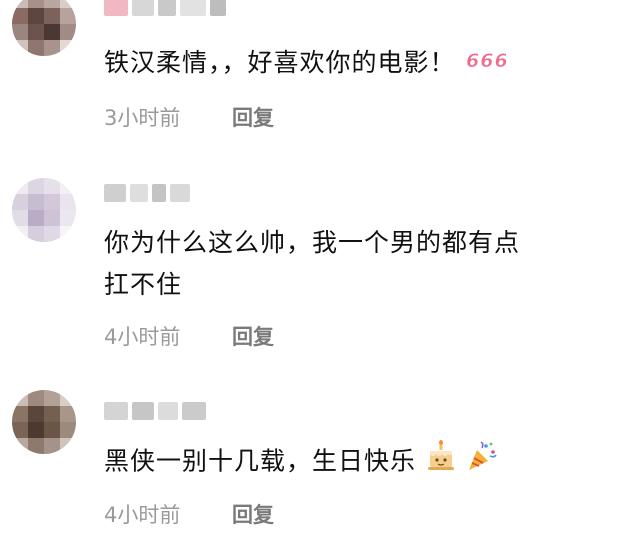  I want to click on comment-time: 3小时前, so click(142, 118).